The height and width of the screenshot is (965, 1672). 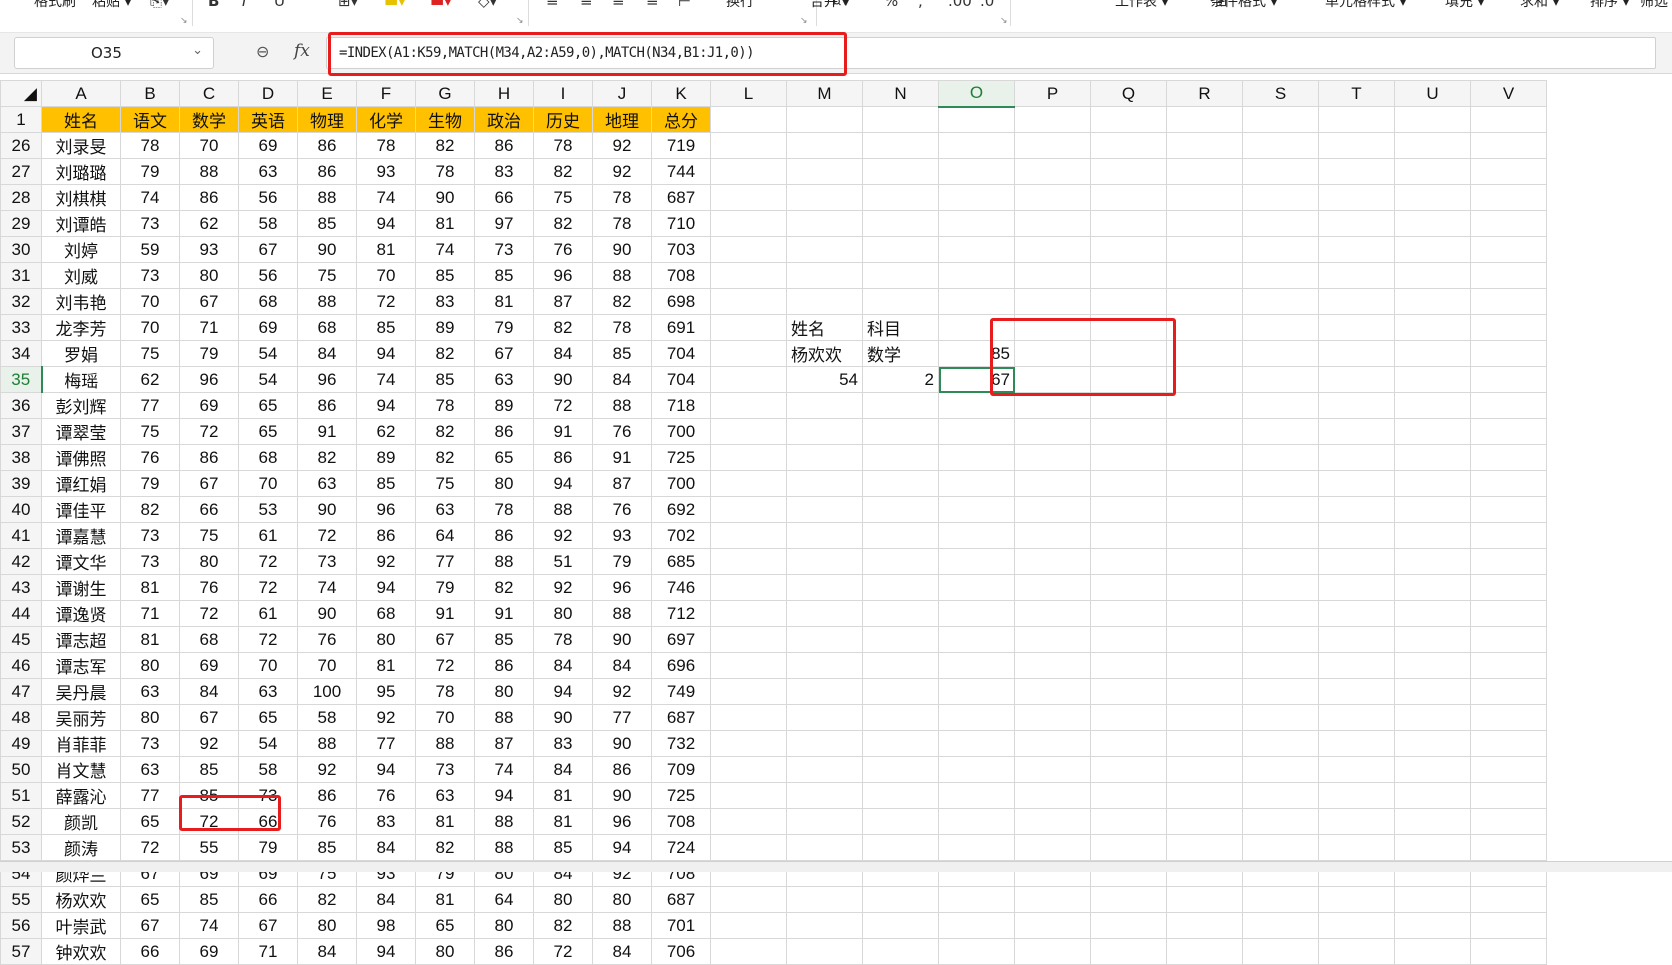 What do you see at coordinates (327, 119) in the screenshot?
I see `header-cell: 物理` at bounding box center [327, 119].